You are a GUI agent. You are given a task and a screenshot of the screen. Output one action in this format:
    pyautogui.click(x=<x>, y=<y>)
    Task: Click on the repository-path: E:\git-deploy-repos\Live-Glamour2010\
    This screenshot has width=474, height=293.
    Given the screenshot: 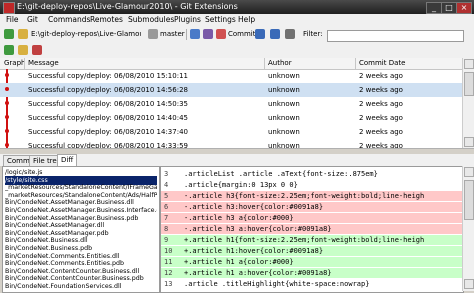 What is the action you would take?
    pyautogui.click(x=86, y=34)
    